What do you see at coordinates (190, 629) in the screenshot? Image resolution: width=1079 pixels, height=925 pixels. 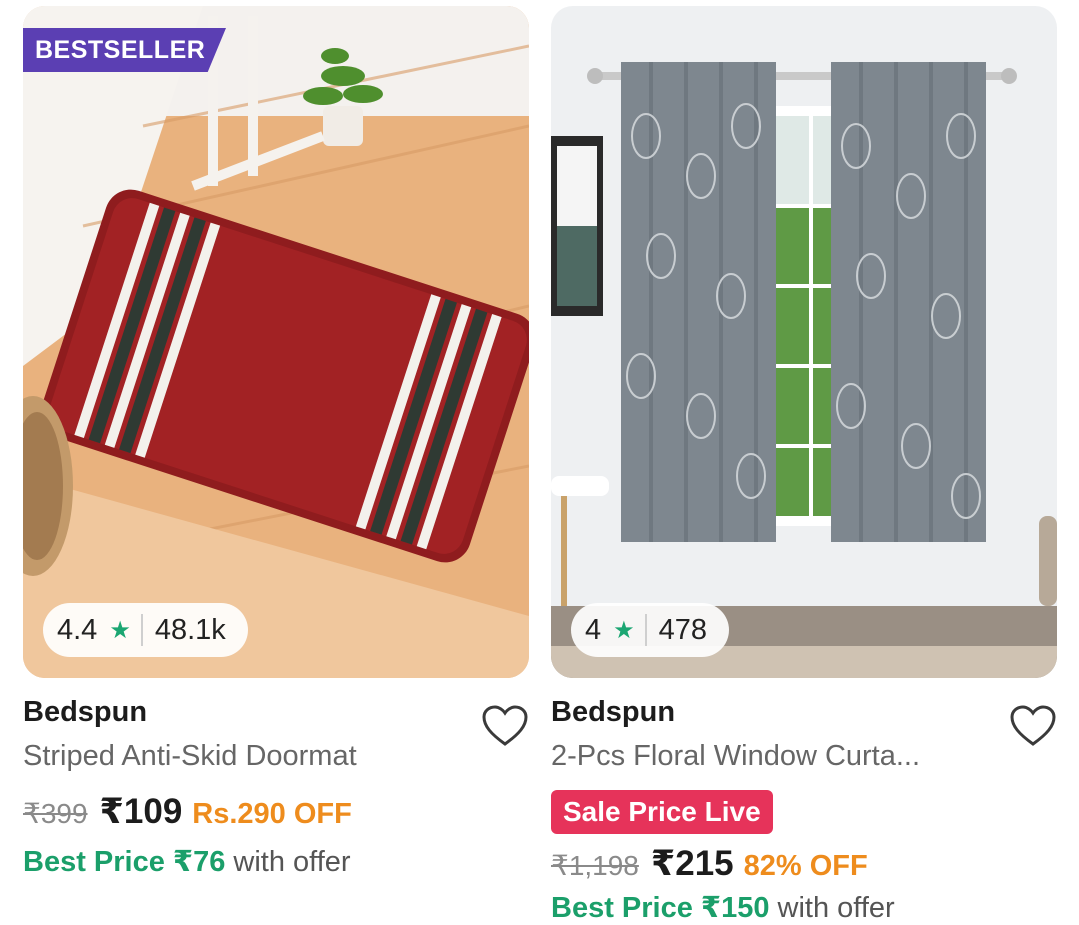 I see `rating-count: 48.1k` at bounding box center [190, 629].